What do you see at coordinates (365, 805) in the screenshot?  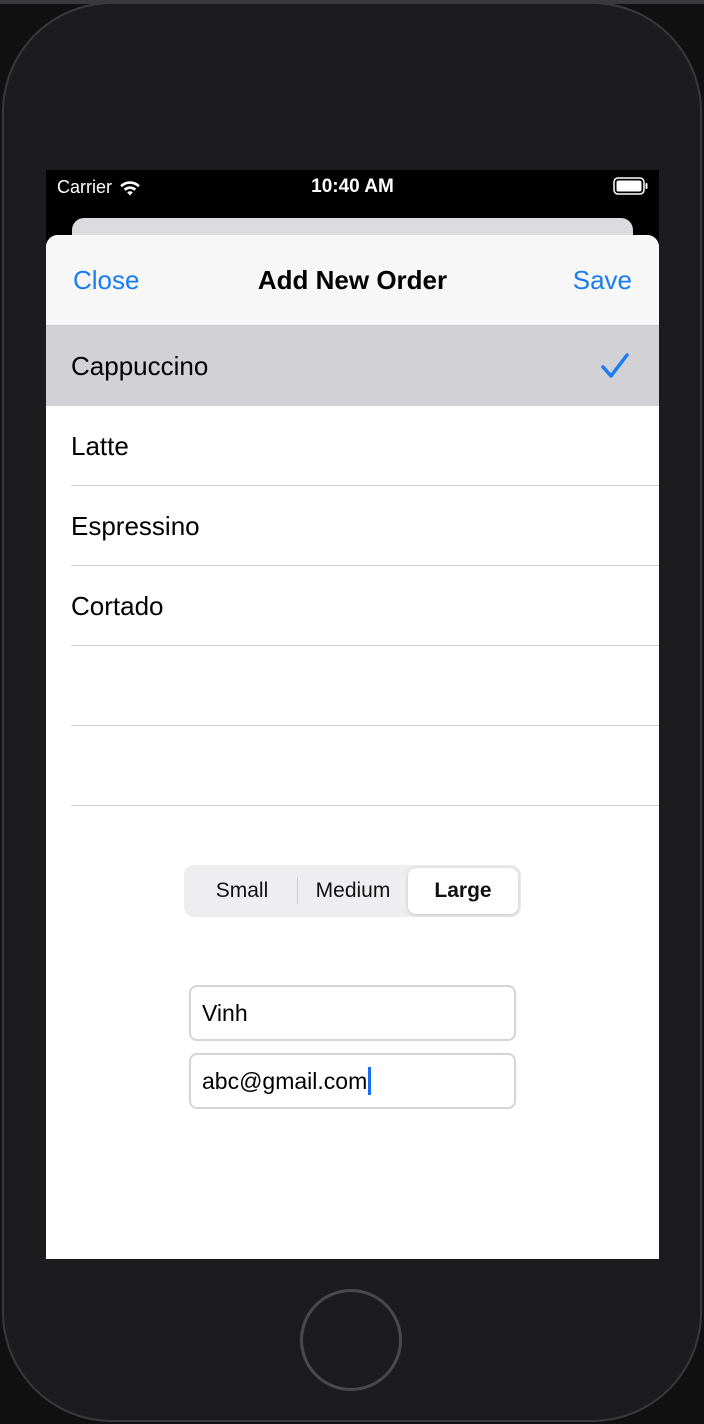 I see `row-divider` at bounding box center [365, 805].